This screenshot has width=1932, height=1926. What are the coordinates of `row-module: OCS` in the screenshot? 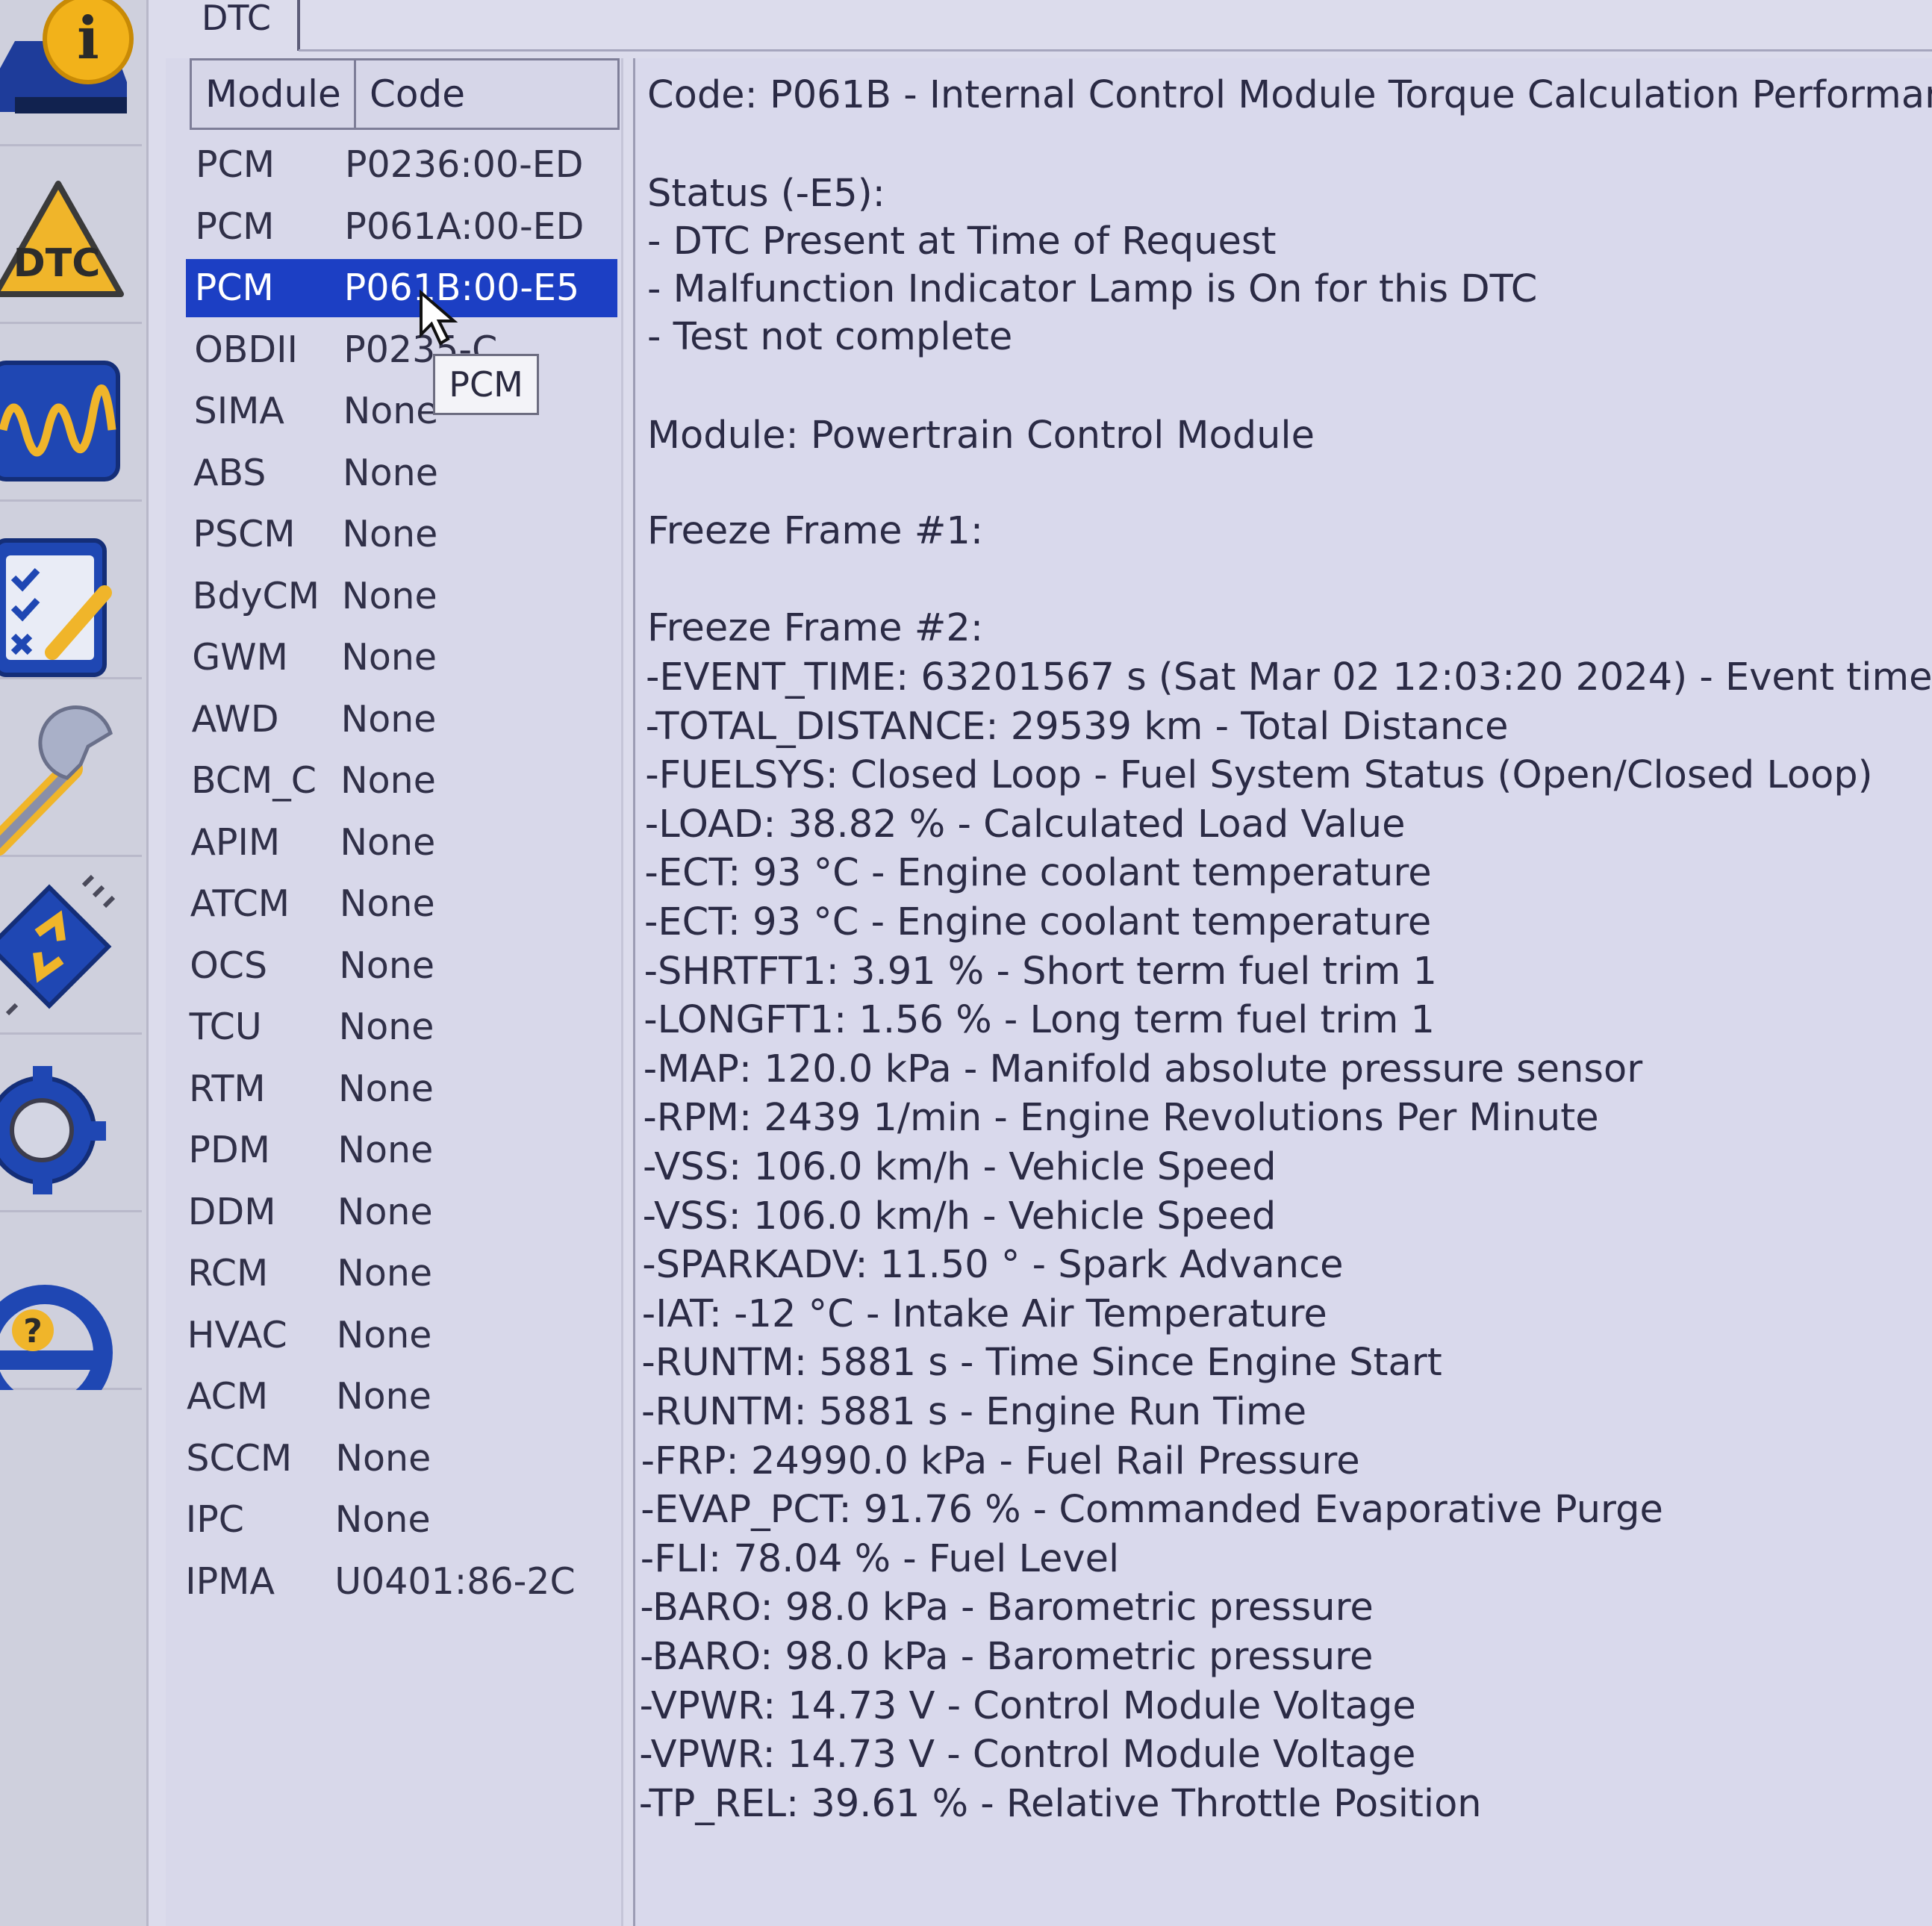 It's located at (229, 965).